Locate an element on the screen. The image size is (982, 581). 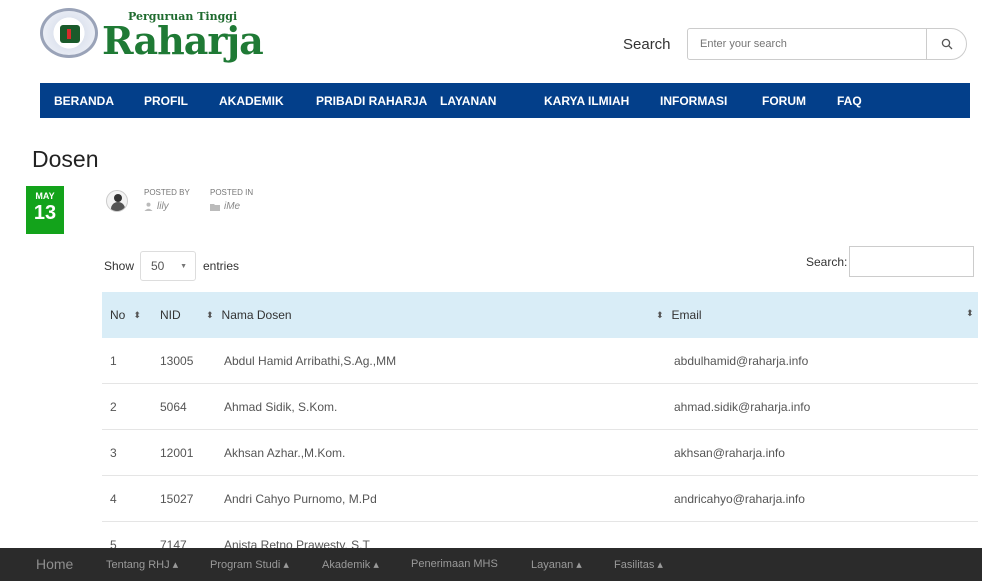
table-search-input is located at coordinates (911, 261).